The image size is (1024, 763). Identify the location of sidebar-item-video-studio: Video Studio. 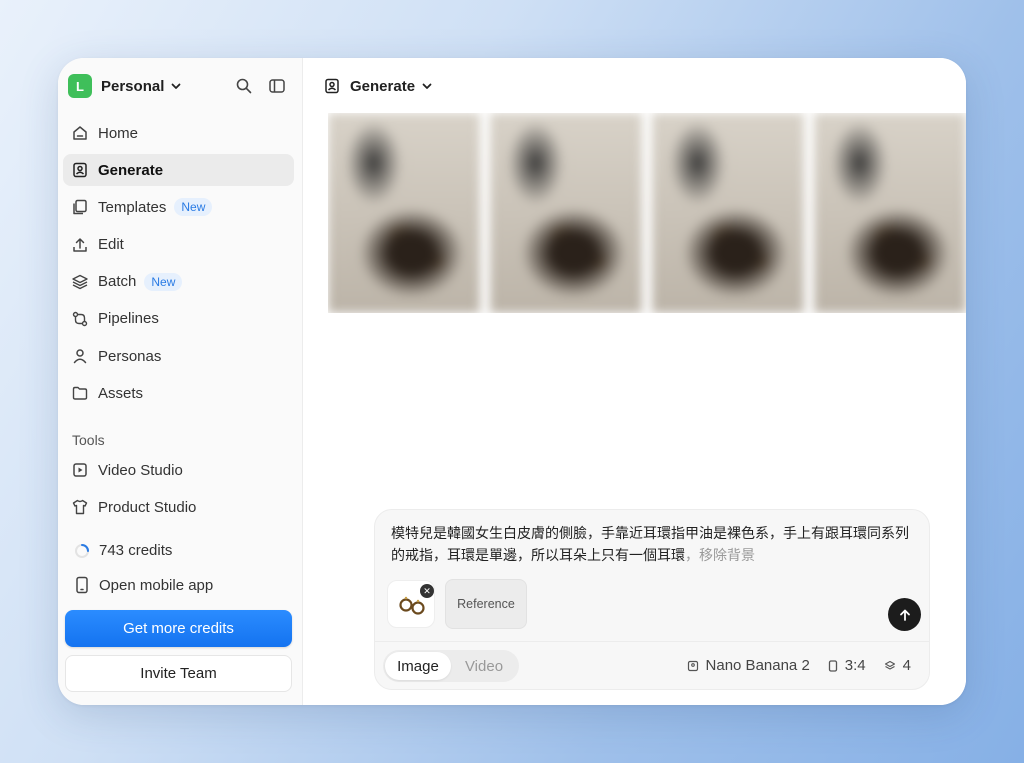
(178, 470).